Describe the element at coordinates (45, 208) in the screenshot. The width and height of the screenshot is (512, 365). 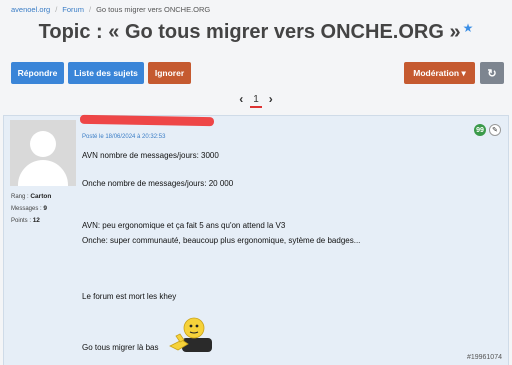
I see `user-messages-value: 9` at that location.